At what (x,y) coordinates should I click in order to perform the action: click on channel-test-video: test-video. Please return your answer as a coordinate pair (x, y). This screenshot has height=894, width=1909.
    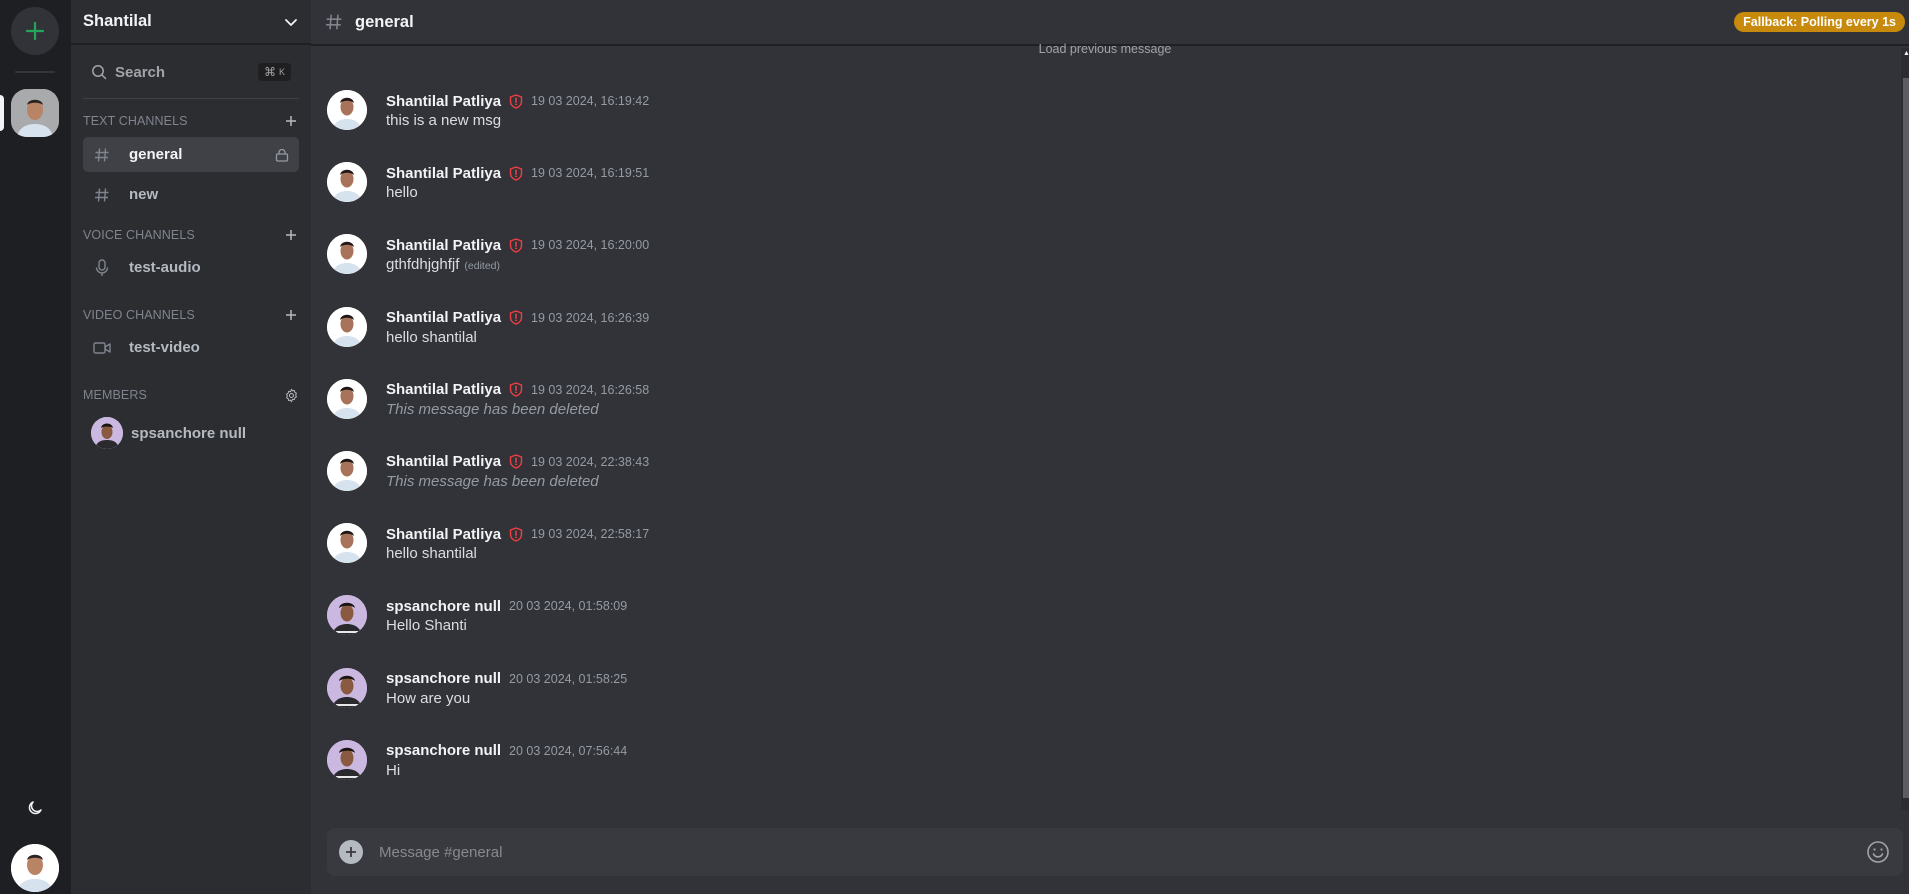
    Looking at the image, I should click on (191, 347).